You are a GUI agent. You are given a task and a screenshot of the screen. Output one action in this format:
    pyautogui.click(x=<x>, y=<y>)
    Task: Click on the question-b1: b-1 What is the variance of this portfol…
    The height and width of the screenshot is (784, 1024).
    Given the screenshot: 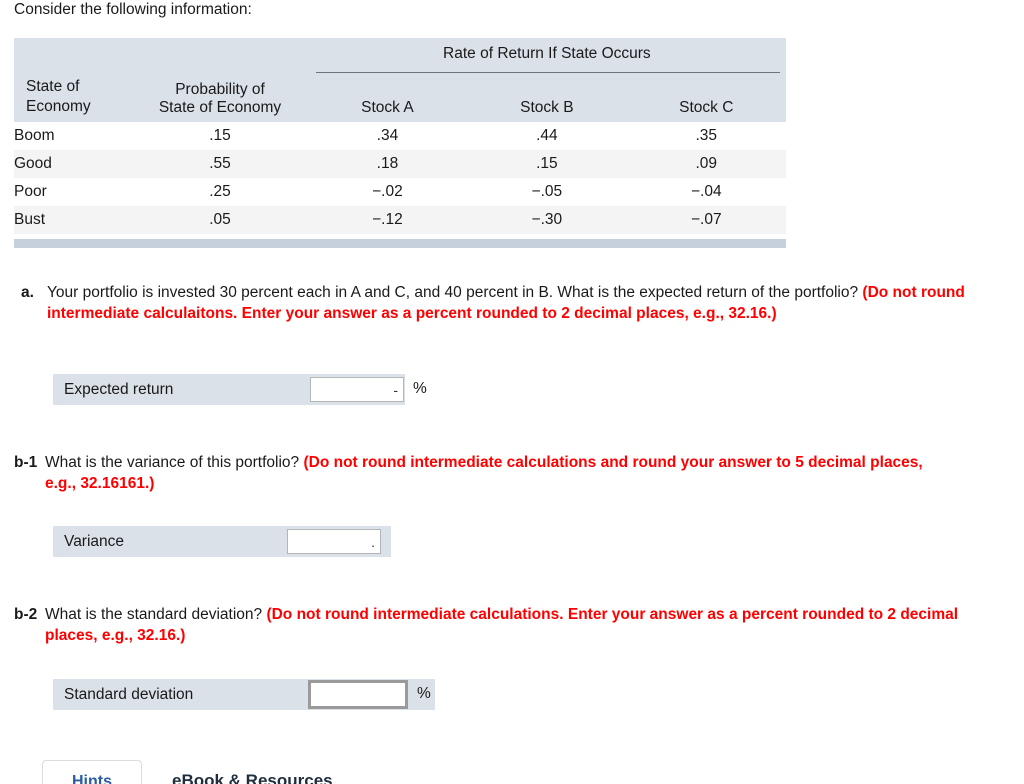 What is the action you would take?
    pyautogui.click(x=509, y=473)
    